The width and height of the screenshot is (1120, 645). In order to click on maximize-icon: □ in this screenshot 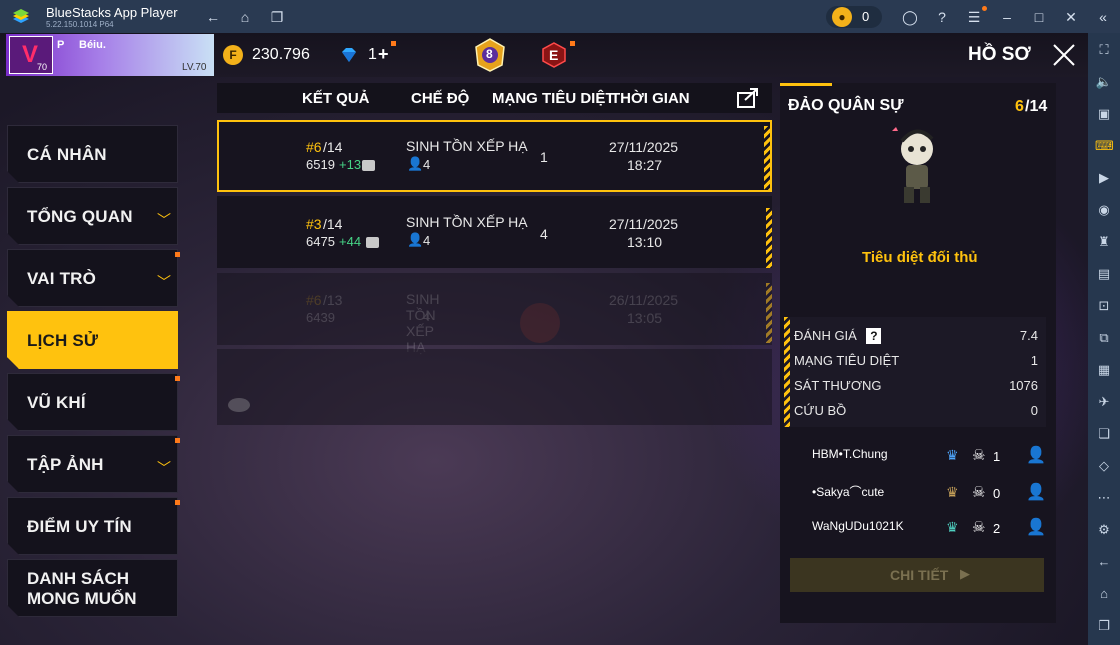, I will do `click(1039, 17)`.